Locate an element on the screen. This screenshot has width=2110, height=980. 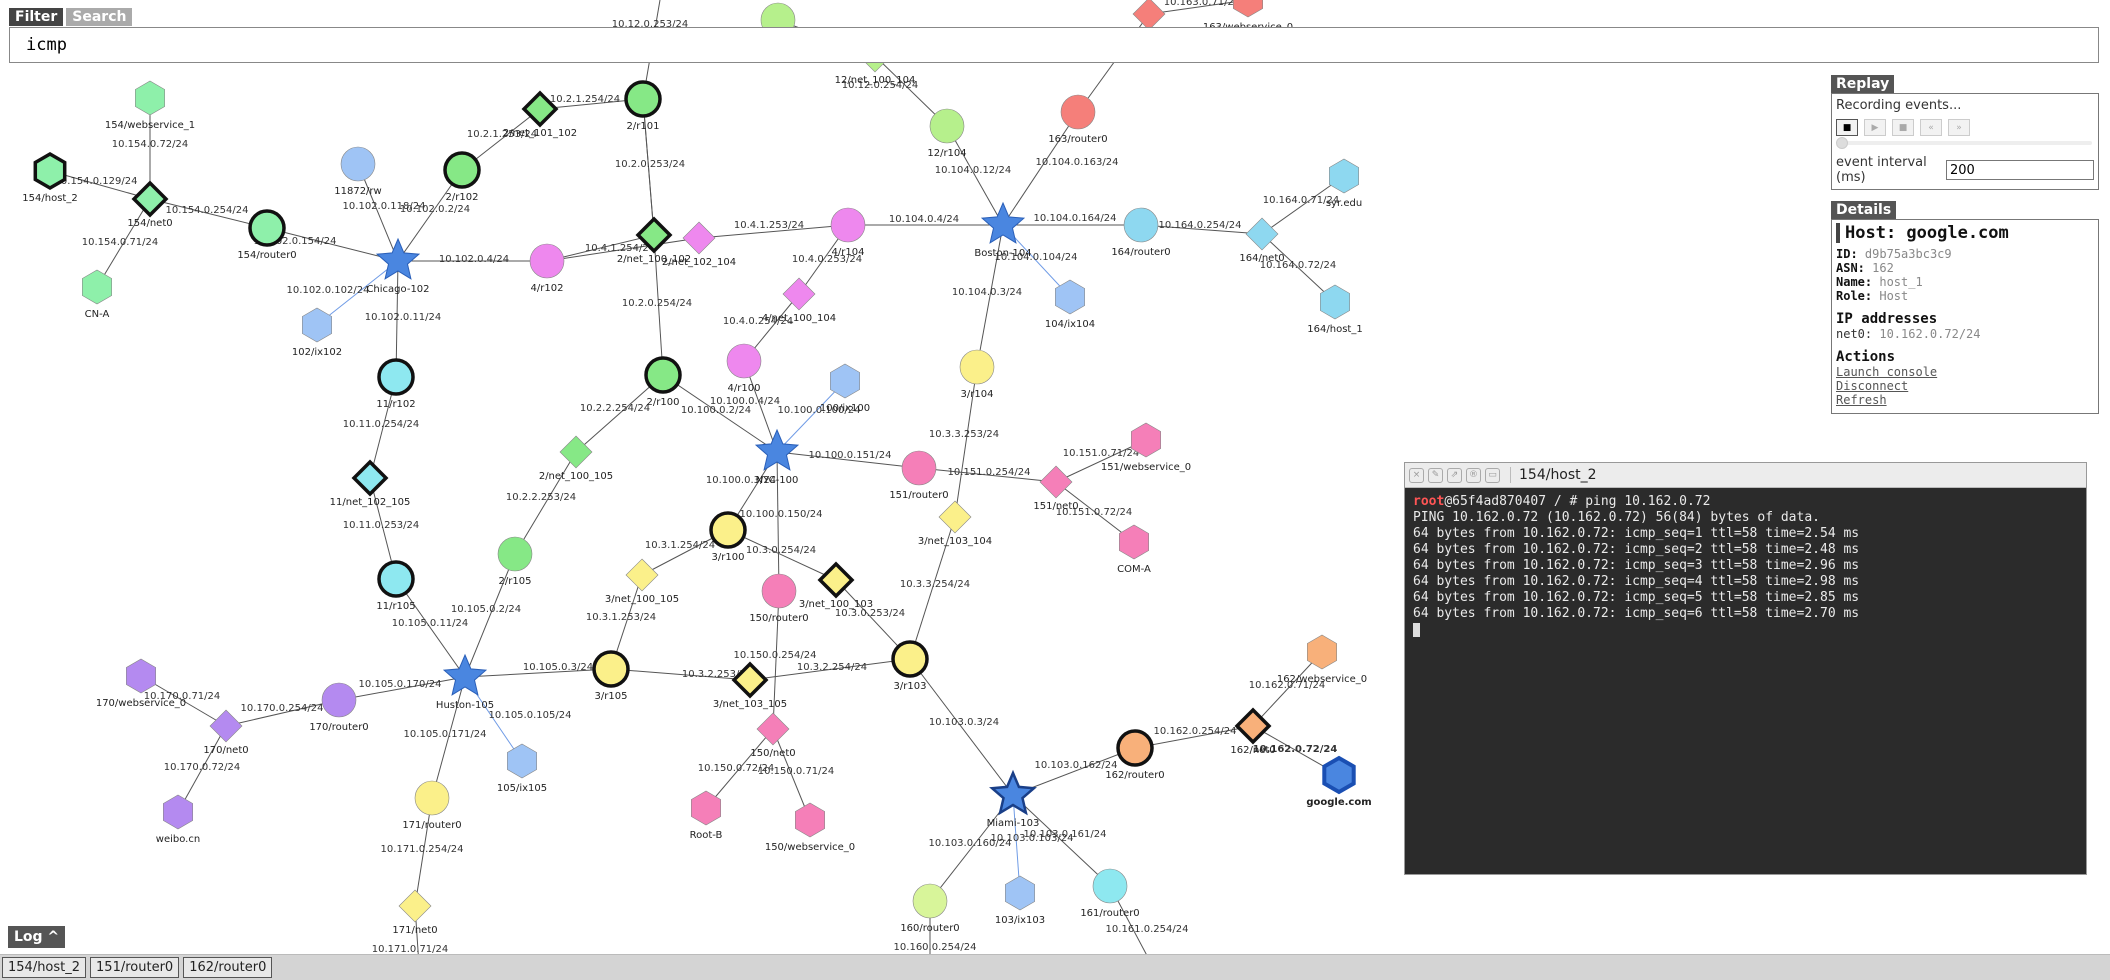
filter-input is located at coordinates (1054, 45).